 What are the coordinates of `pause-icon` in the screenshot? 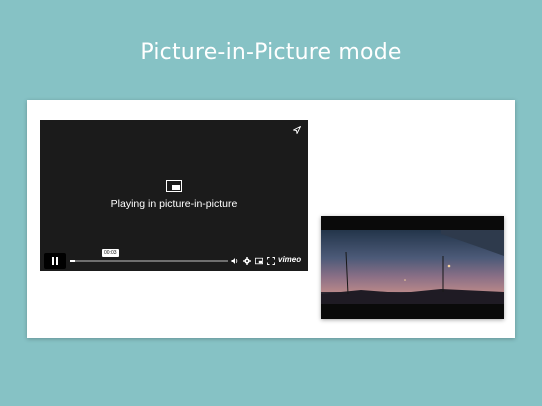 It's located at (55, 261).